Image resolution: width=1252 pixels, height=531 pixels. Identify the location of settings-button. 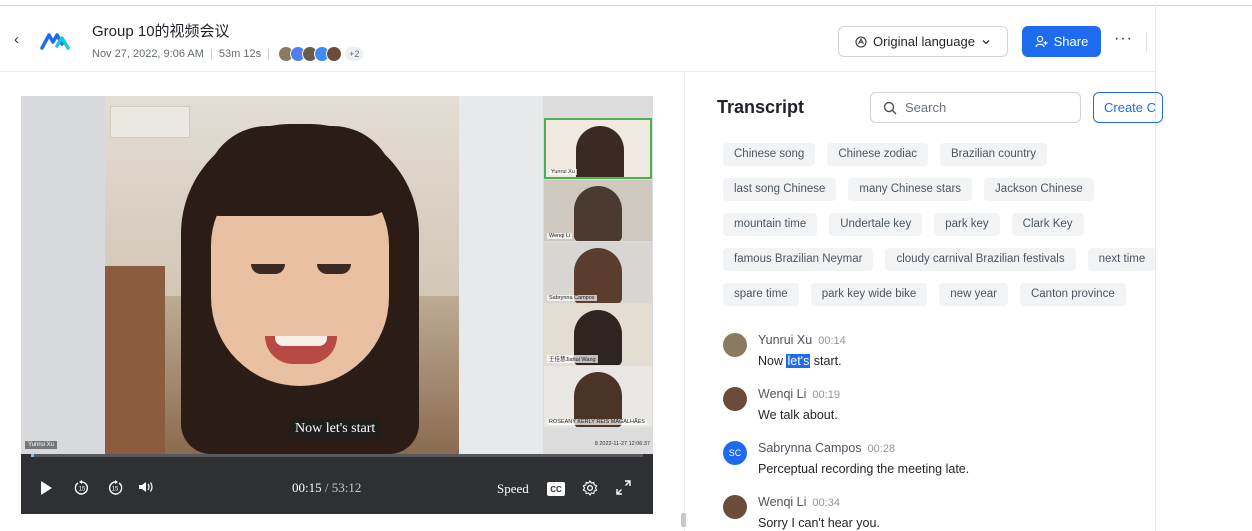
(590, 488).